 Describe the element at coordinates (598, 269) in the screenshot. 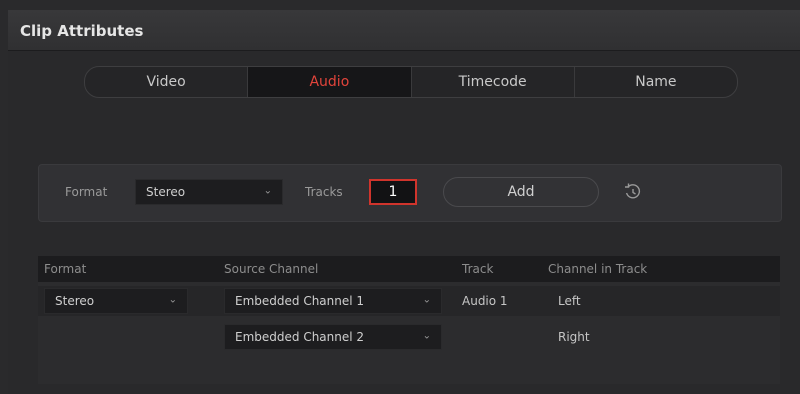

I see `header-channel-in-track: Channel in Track` at that location.